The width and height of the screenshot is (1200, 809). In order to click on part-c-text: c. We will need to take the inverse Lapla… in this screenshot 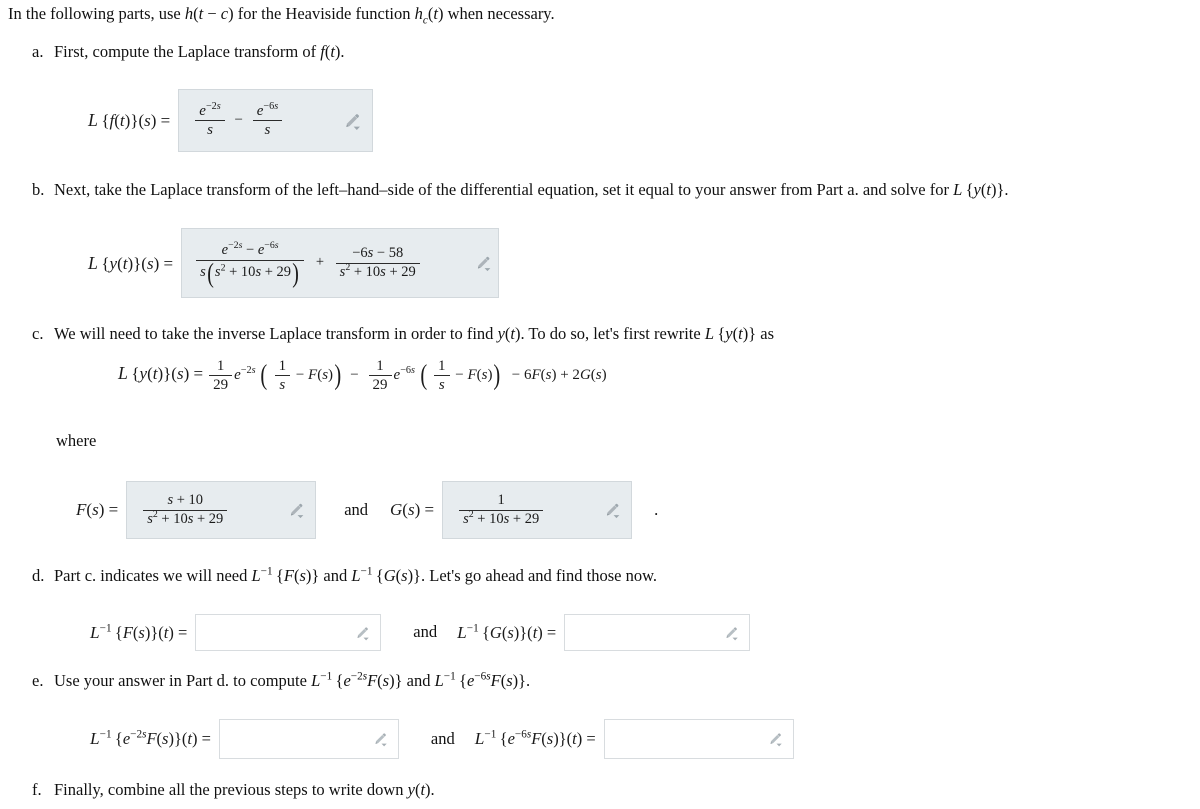, I will do `click(403, 334)`.